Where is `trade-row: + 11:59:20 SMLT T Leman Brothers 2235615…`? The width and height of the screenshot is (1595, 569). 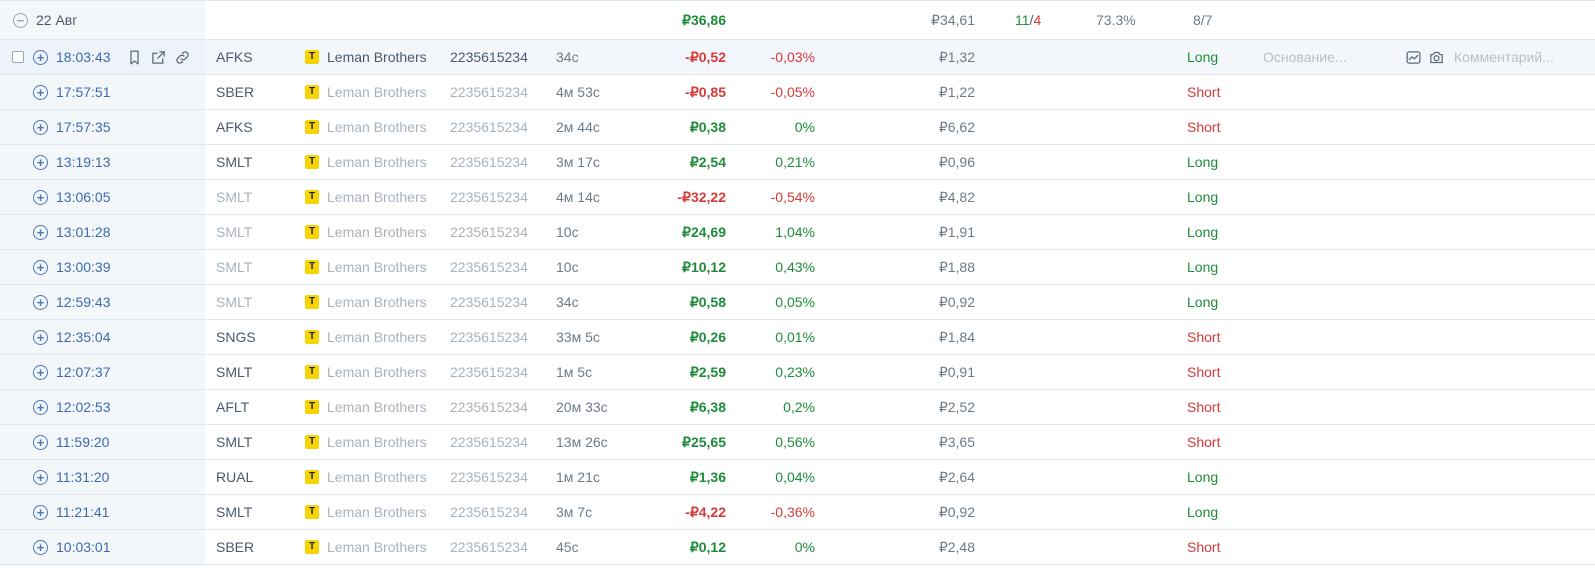 trade-row: + 11:59:20 SMLT T Leman Brothers 2235615… is located at coordinates (797, 442).